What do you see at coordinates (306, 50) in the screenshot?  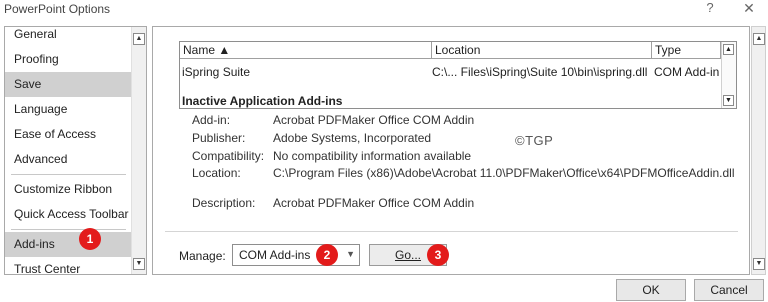 I see `column-header-name: Name ▲` at bounding box center [306, 50].